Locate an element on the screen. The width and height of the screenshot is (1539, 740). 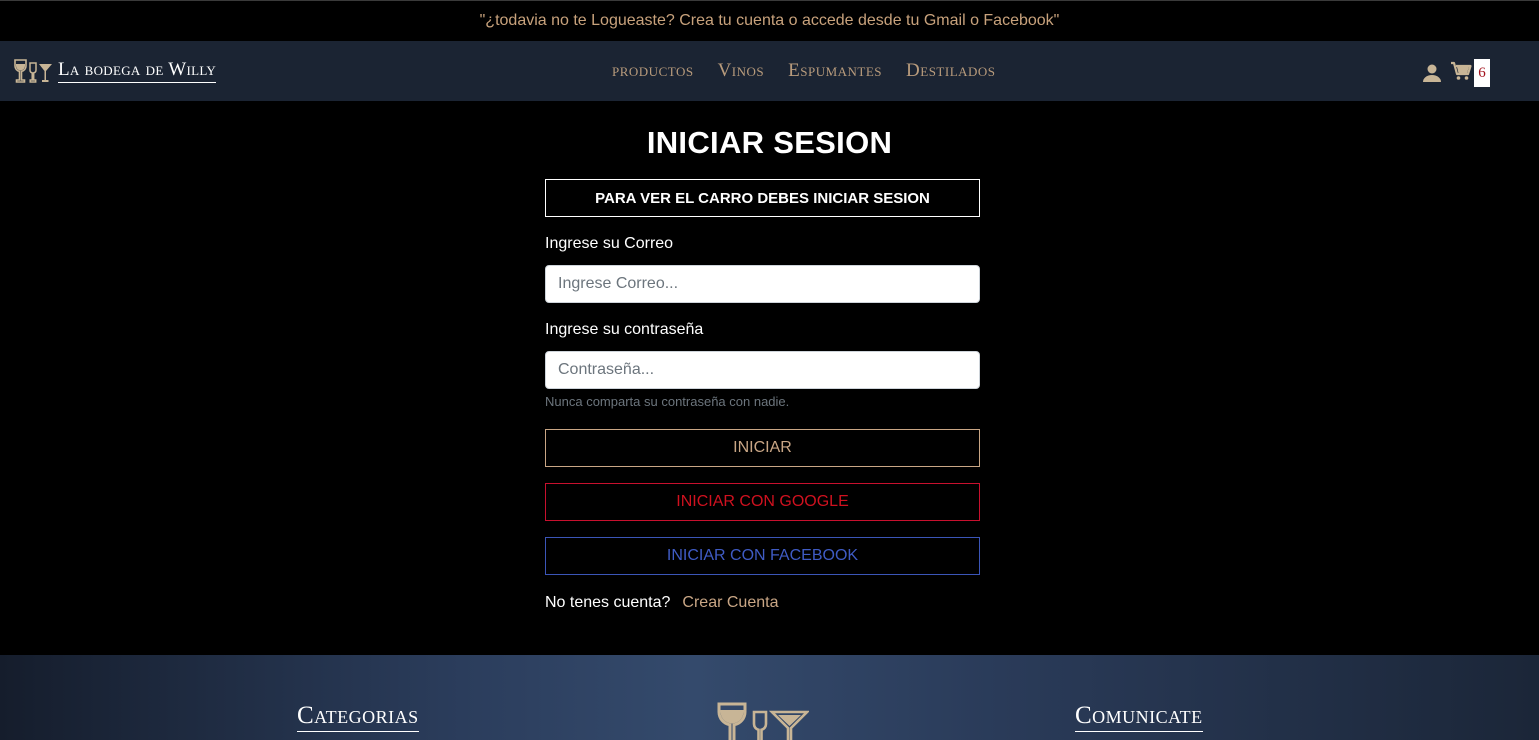
main-nav: productos Vinos Espumantes Destilados is located at coordinates (804, 71).